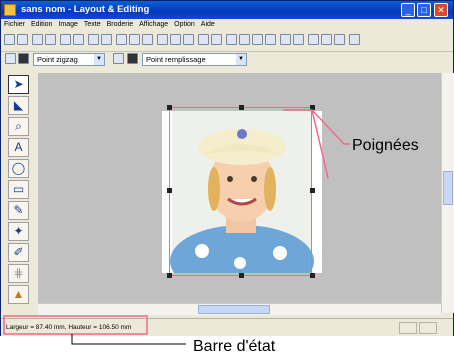  What do you see at coordinates (408, 10) in the screenshot?
I see `minimize-button: _` at bounding box center [408, 10].